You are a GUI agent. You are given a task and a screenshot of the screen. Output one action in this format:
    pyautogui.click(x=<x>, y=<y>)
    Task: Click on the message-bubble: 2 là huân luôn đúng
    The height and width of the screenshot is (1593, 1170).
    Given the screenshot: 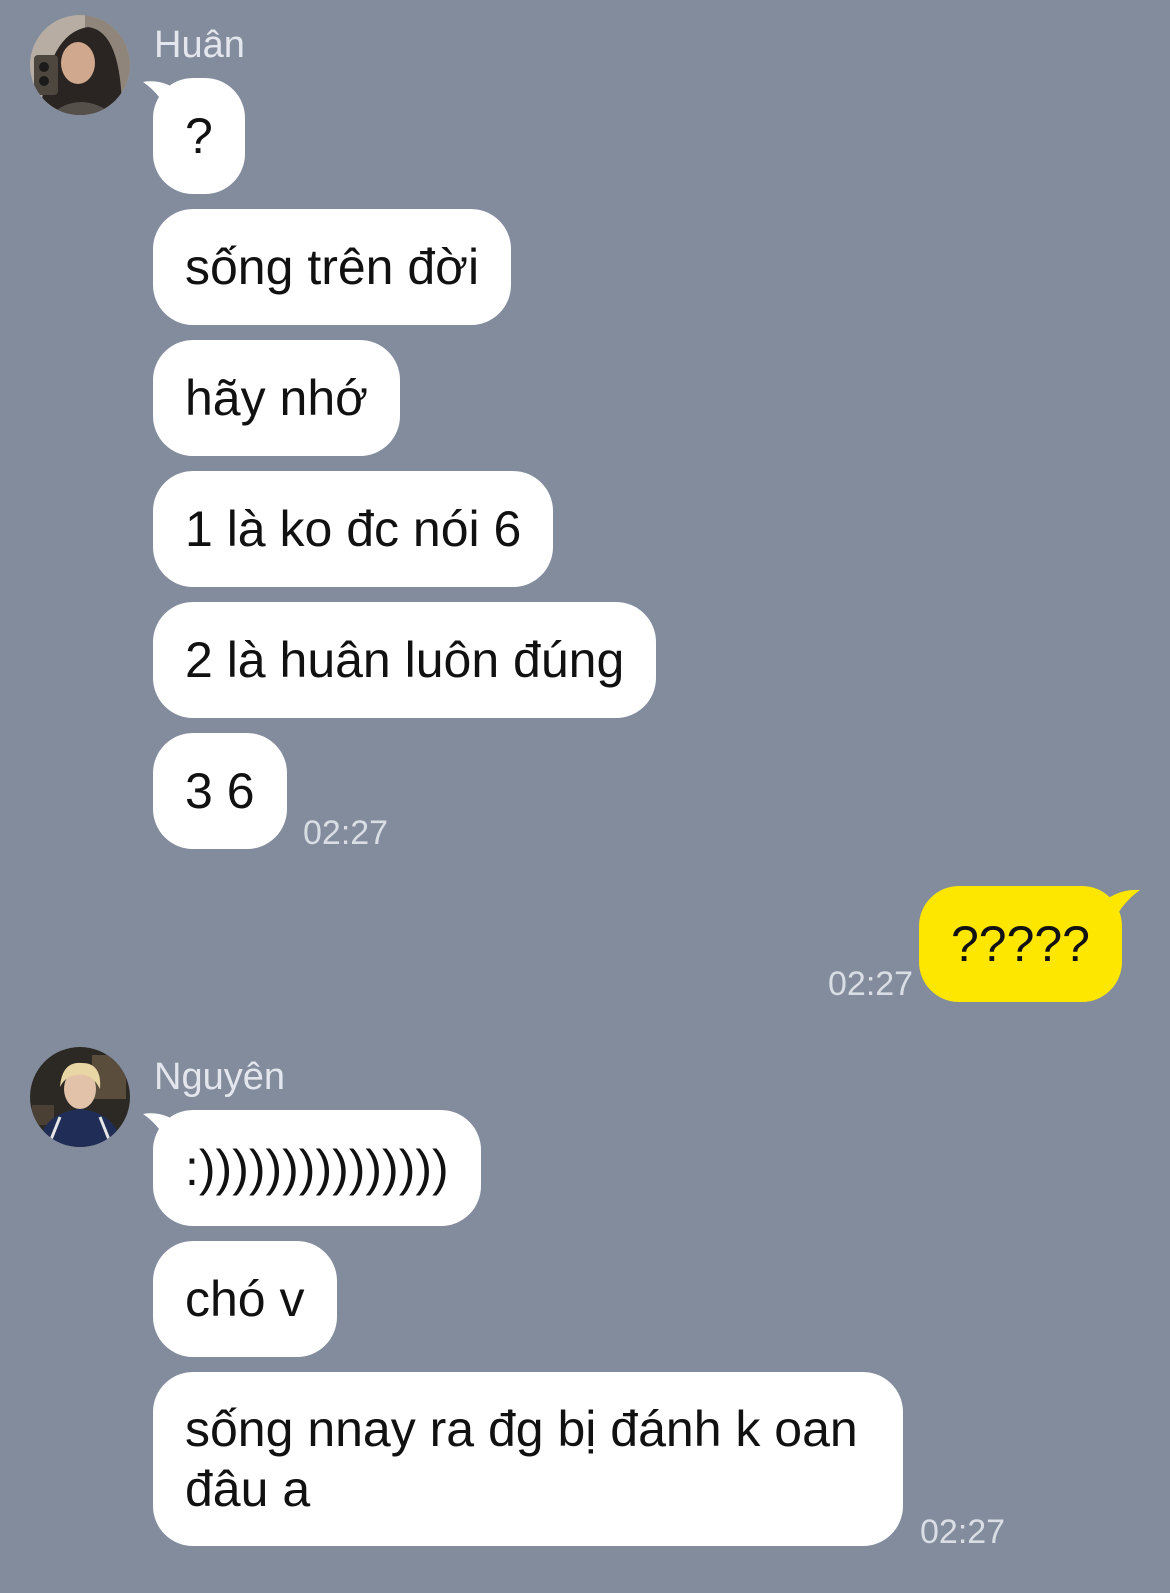 What is the action you would take?
    pyautogui.click(x=405, y=660)
    